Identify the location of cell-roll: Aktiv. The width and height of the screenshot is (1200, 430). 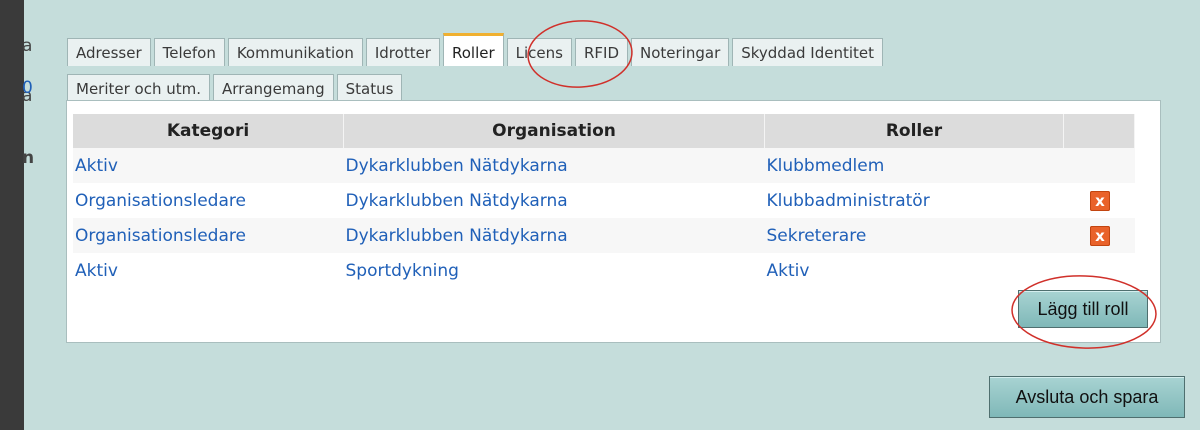
(914, 270).